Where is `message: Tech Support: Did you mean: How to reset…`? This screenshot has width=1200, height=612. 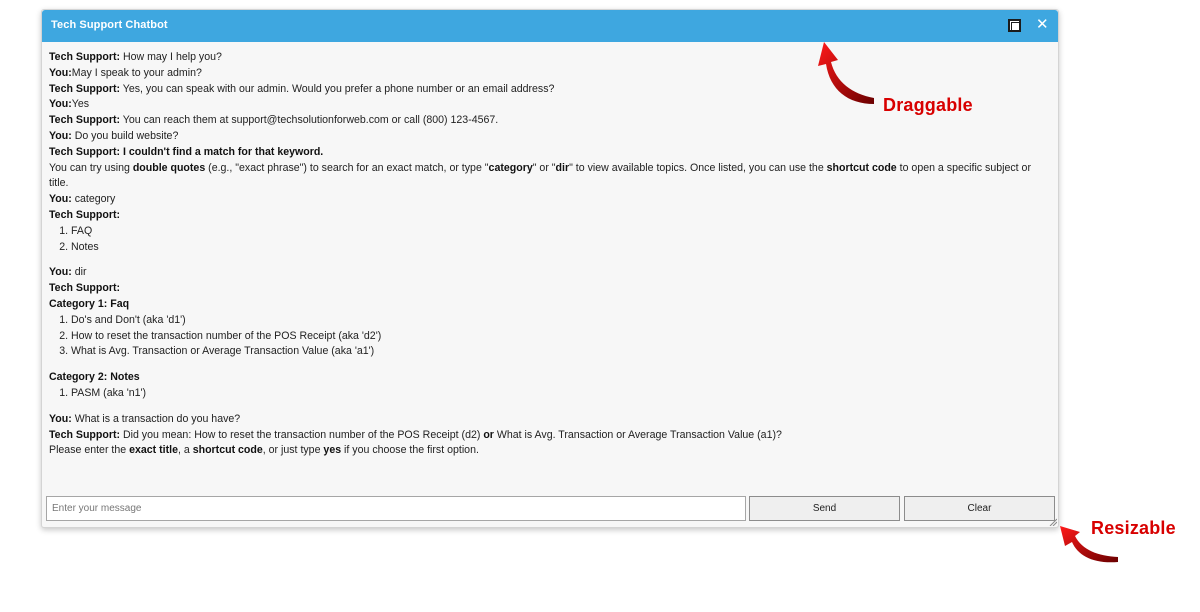 message: Tech Support: Did you mean: How to reset… is located at coordinates (549, 436).